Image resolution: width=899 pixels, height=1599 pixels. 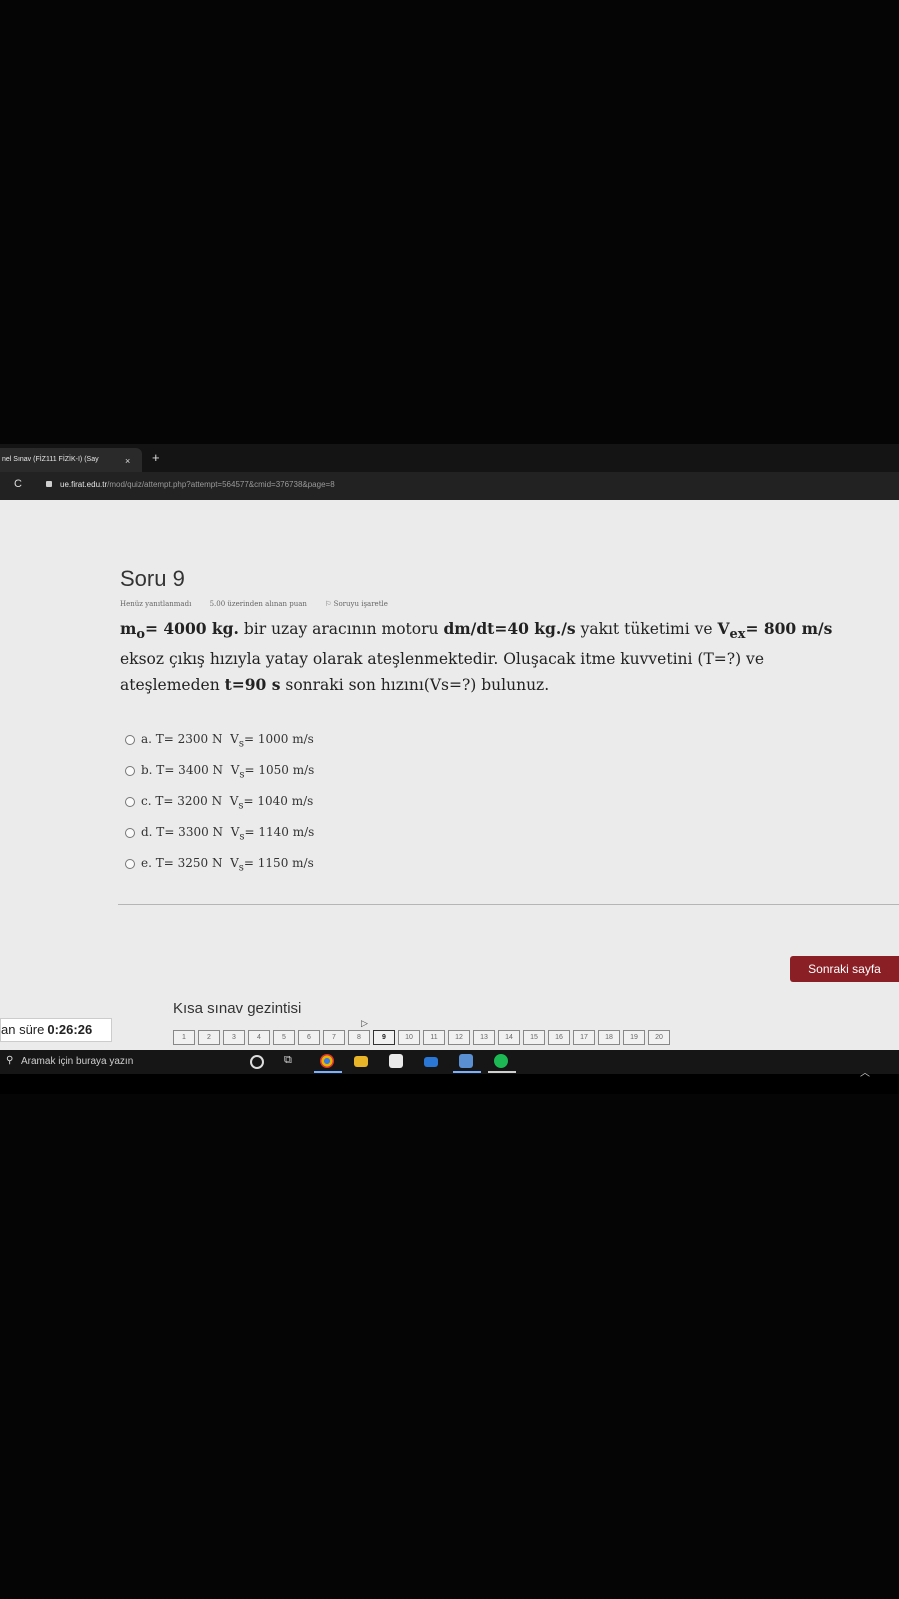 What do you see at coordinates (396, 1061) in the screenshot?
I see `store-icon` at bounding box center [396, 1061].